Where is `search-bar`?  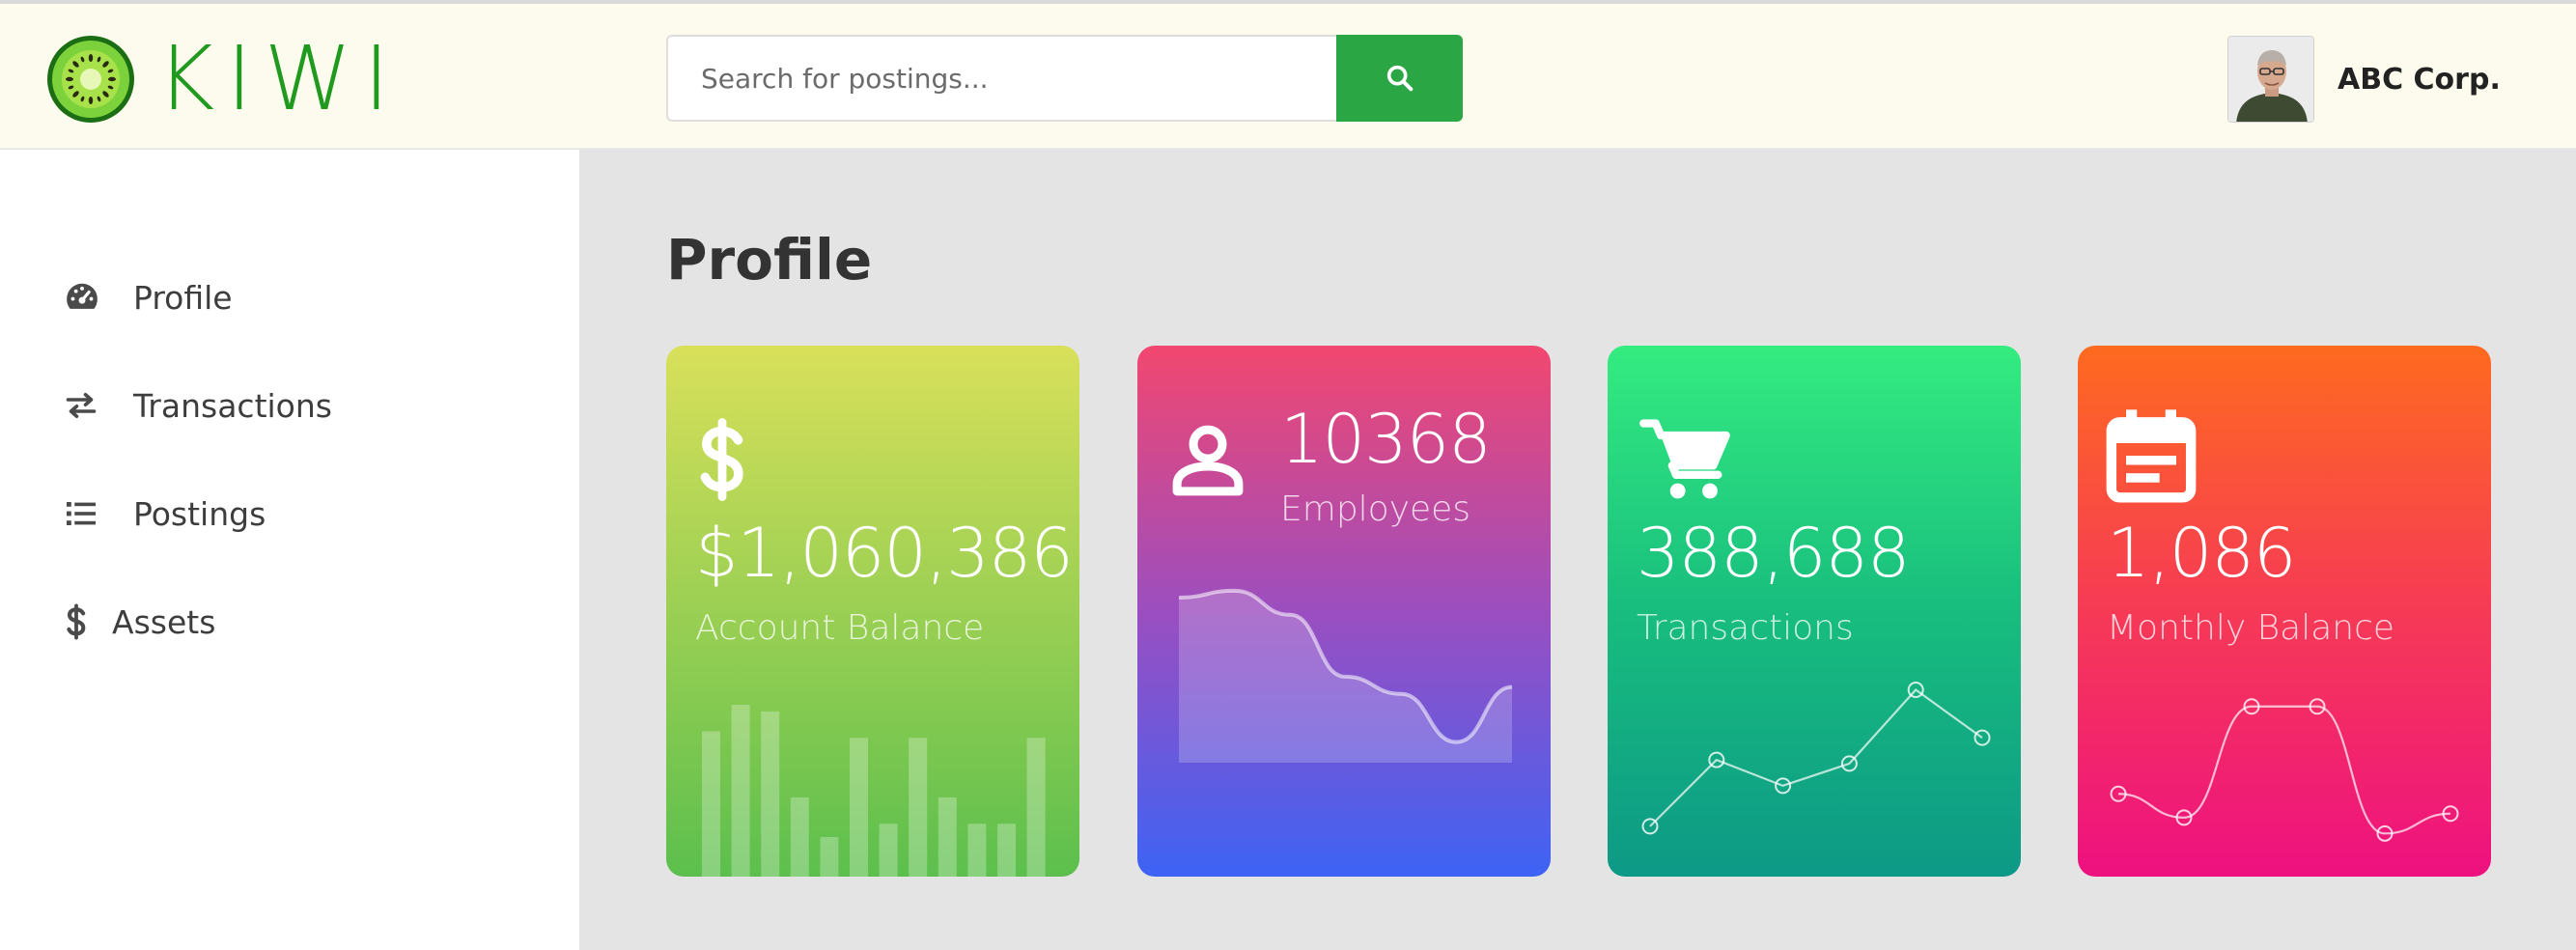
search-bar is located at coordinates (1065, 78).